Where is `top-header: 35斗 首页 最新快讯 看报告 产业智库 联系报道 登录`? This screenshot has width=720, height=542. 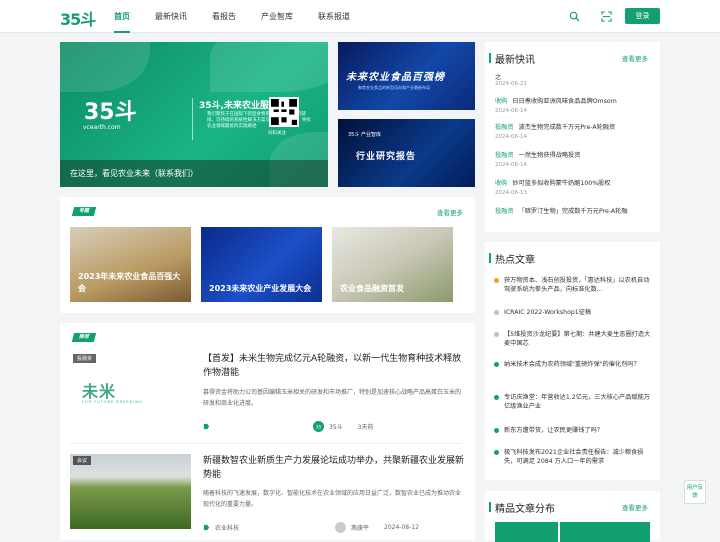
top-header: 35斗 首页 最新快讯 看报告 产业智库 联系报道 登录 is located at coordinates (360, 16).